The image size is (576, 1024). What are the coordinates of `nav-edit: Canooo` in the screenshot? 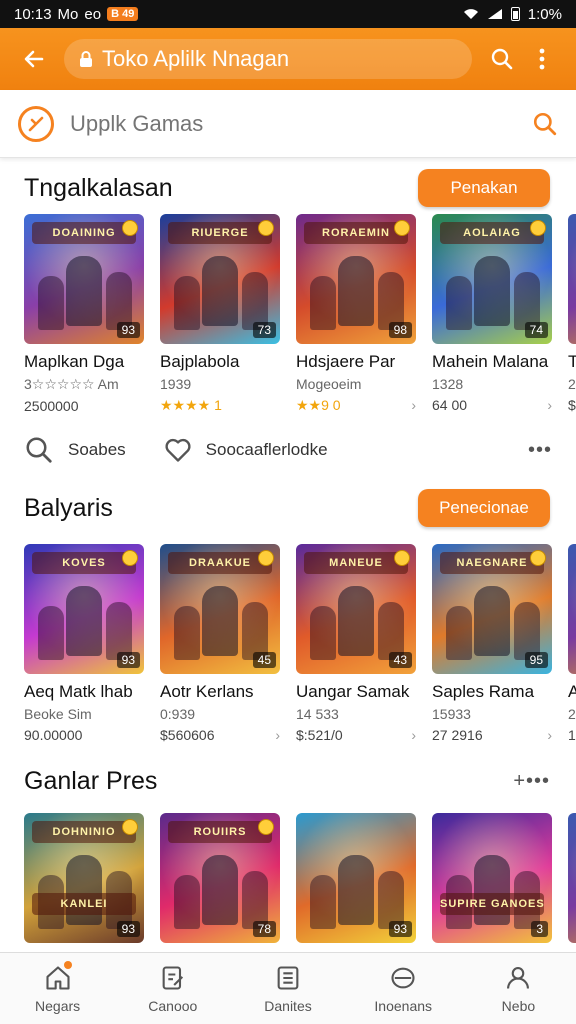 It's located at (172, 988).